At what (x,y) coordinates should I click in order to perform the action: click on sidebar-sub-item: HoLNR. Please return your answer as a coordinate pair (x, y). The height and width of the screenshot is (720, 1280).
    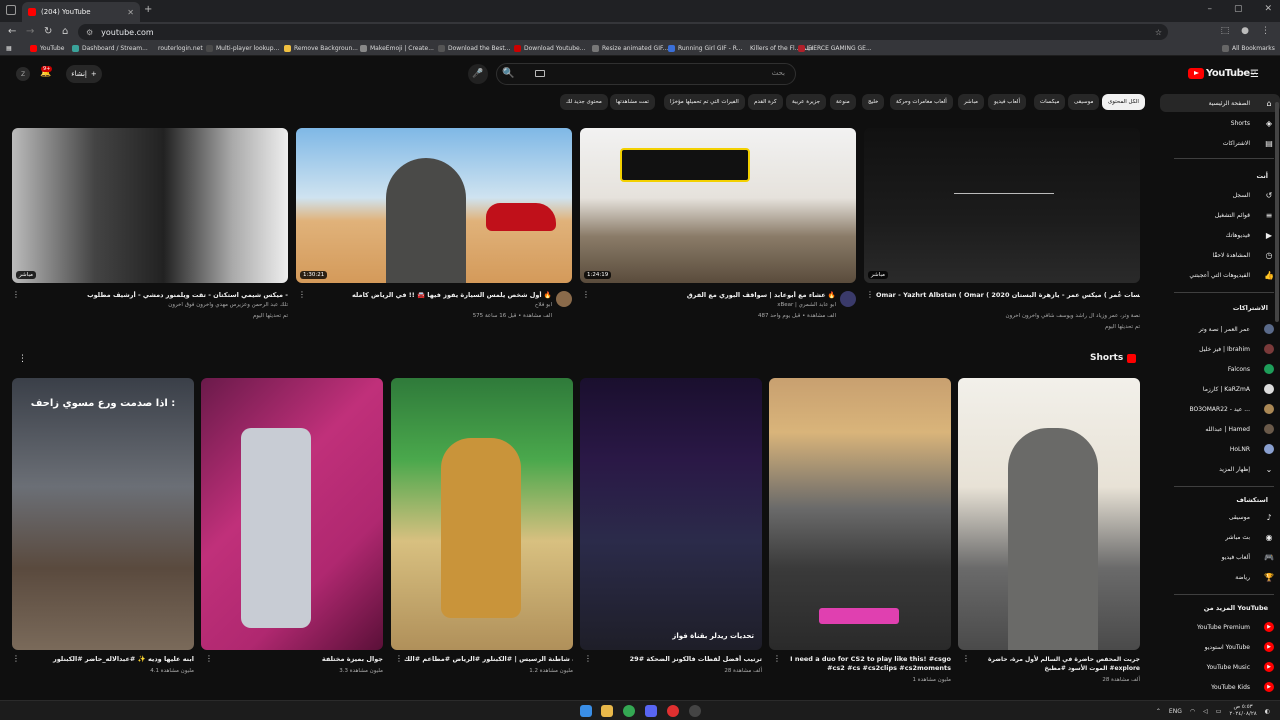
    Looking at the image, I should click on (1220, 449).